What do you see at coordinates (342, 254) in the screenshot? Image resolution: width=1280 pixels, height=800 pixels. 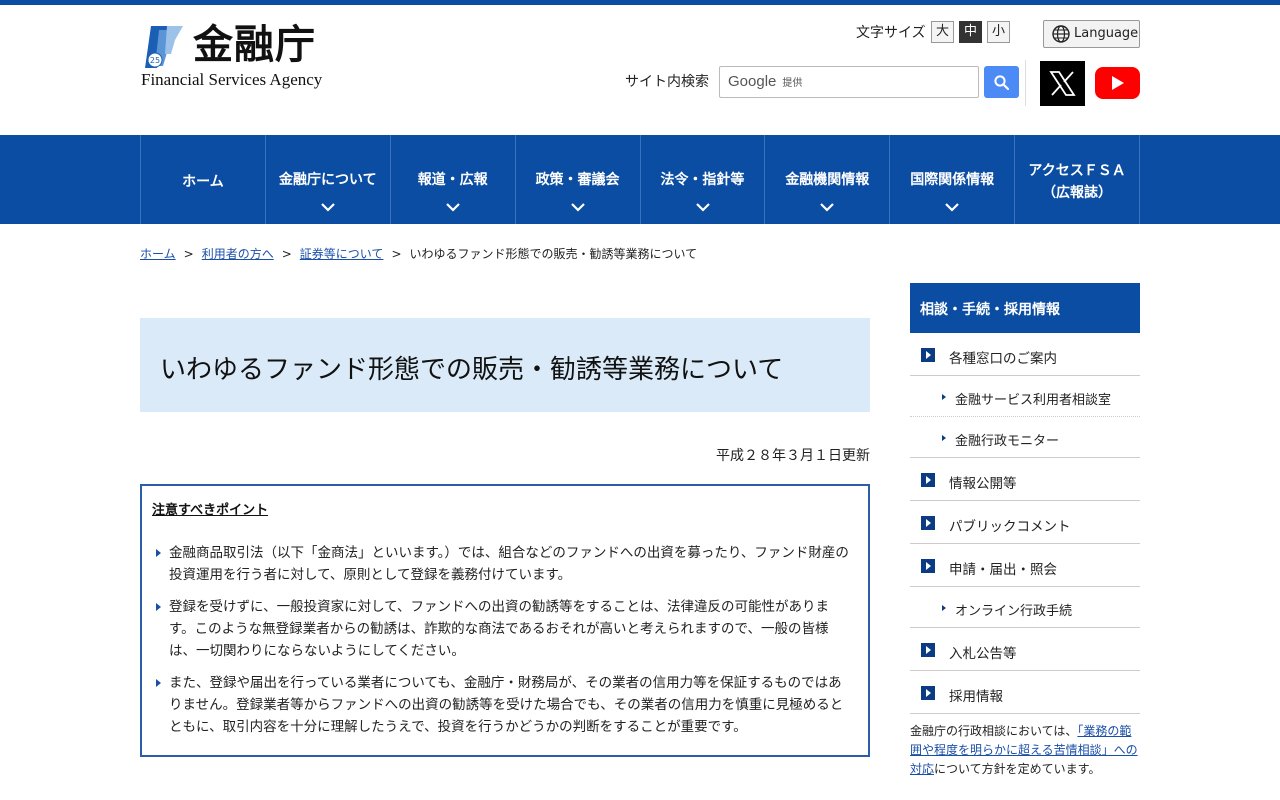 I see `breadcrumb-securities-link: 証券等について` at bounding box center [342, 254].